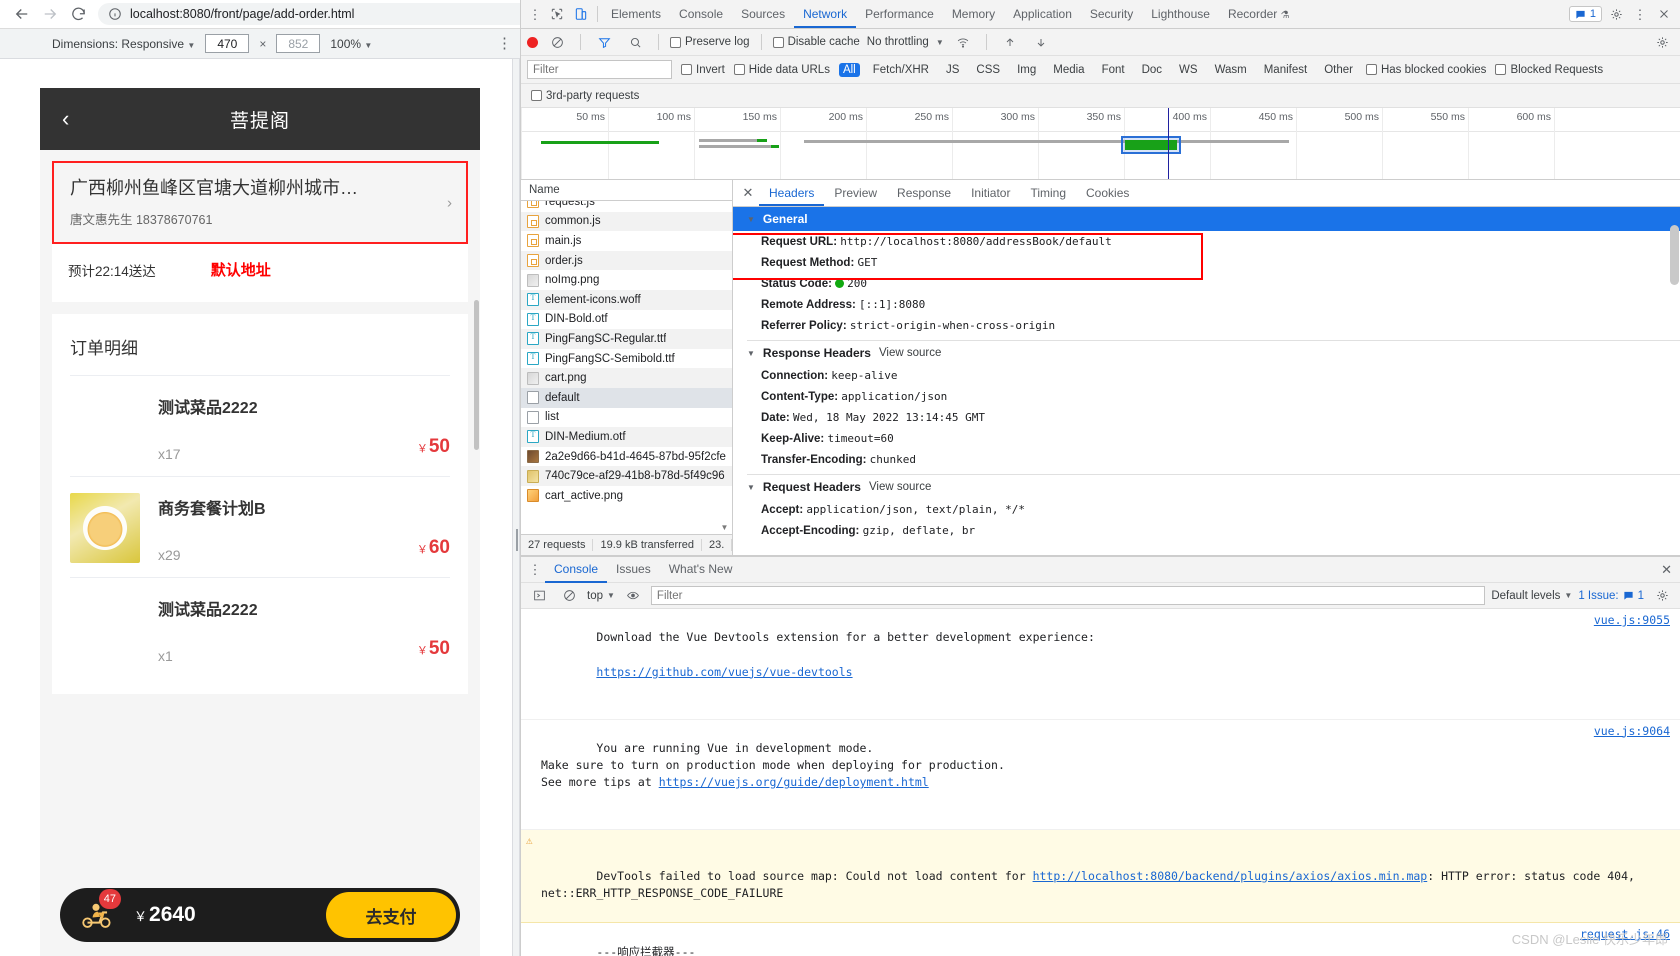 The image size is (1680, 956). Describe the element at coordinates (626, 221) in the screenshot. I see `table-row: common.js` at that location.